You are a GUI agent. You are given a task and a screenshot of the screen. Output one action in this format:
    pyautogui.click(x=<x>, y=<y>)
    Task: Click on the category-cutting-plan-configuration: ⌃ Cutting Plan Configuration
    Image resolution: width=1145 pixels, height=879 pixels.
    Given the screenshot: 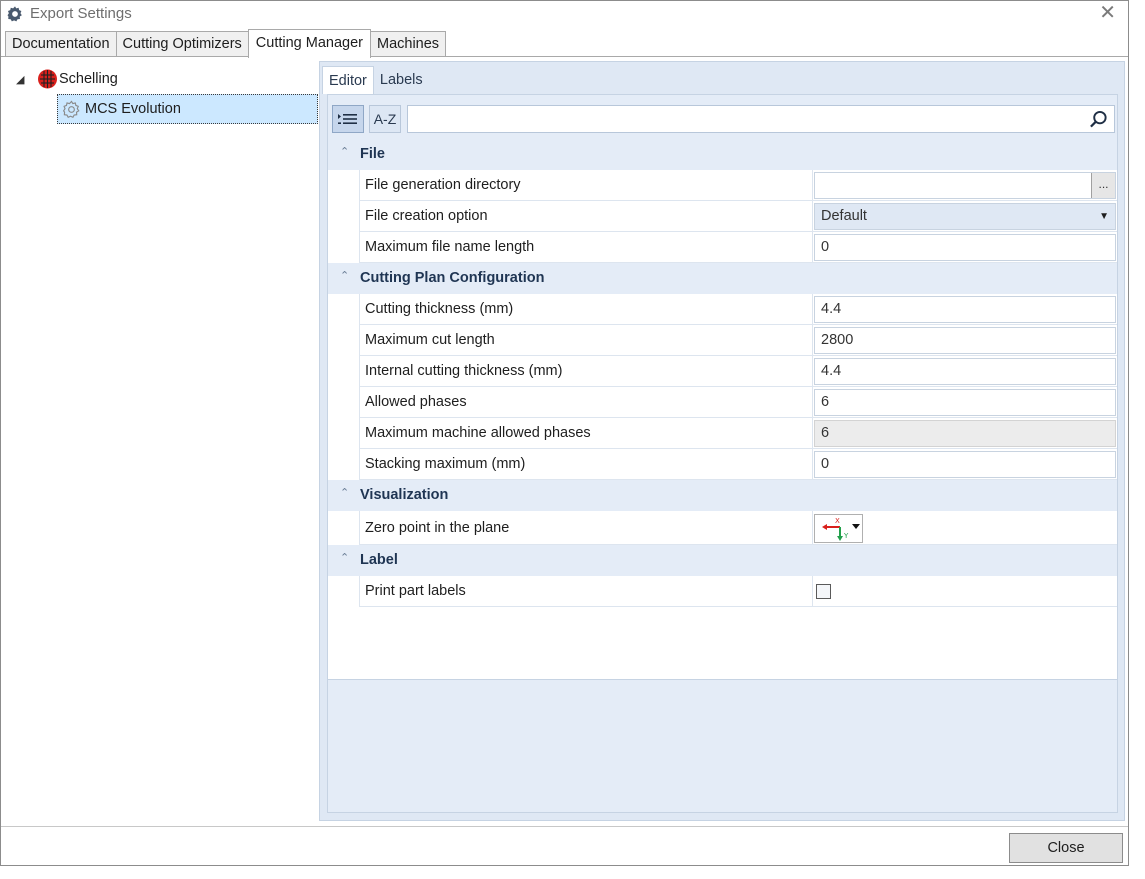 What is the action you would take?
    pyautogui.click(x=722, y=278)
    